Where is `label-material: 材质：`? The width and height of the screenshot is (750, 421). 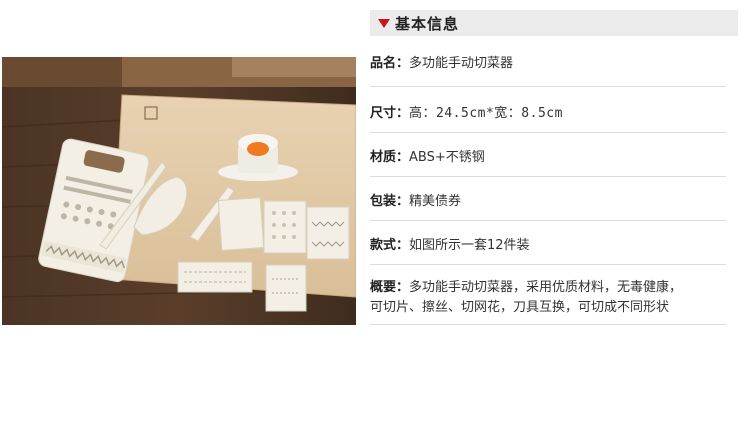 label-material: 材质： is located at coordinates (390, 157).